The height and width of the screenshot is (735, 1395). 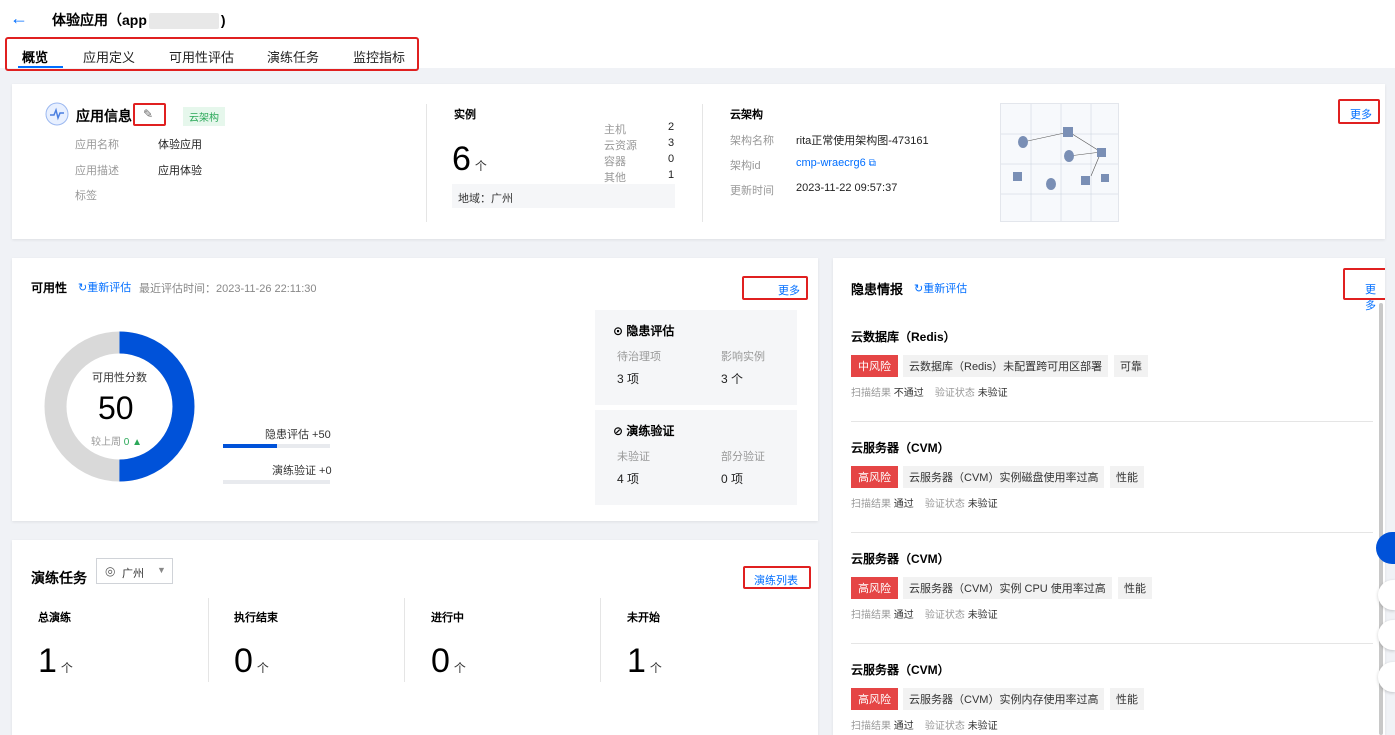 I want to click on hazard-category-tag: 可靠, so click(x=1131, y=366).